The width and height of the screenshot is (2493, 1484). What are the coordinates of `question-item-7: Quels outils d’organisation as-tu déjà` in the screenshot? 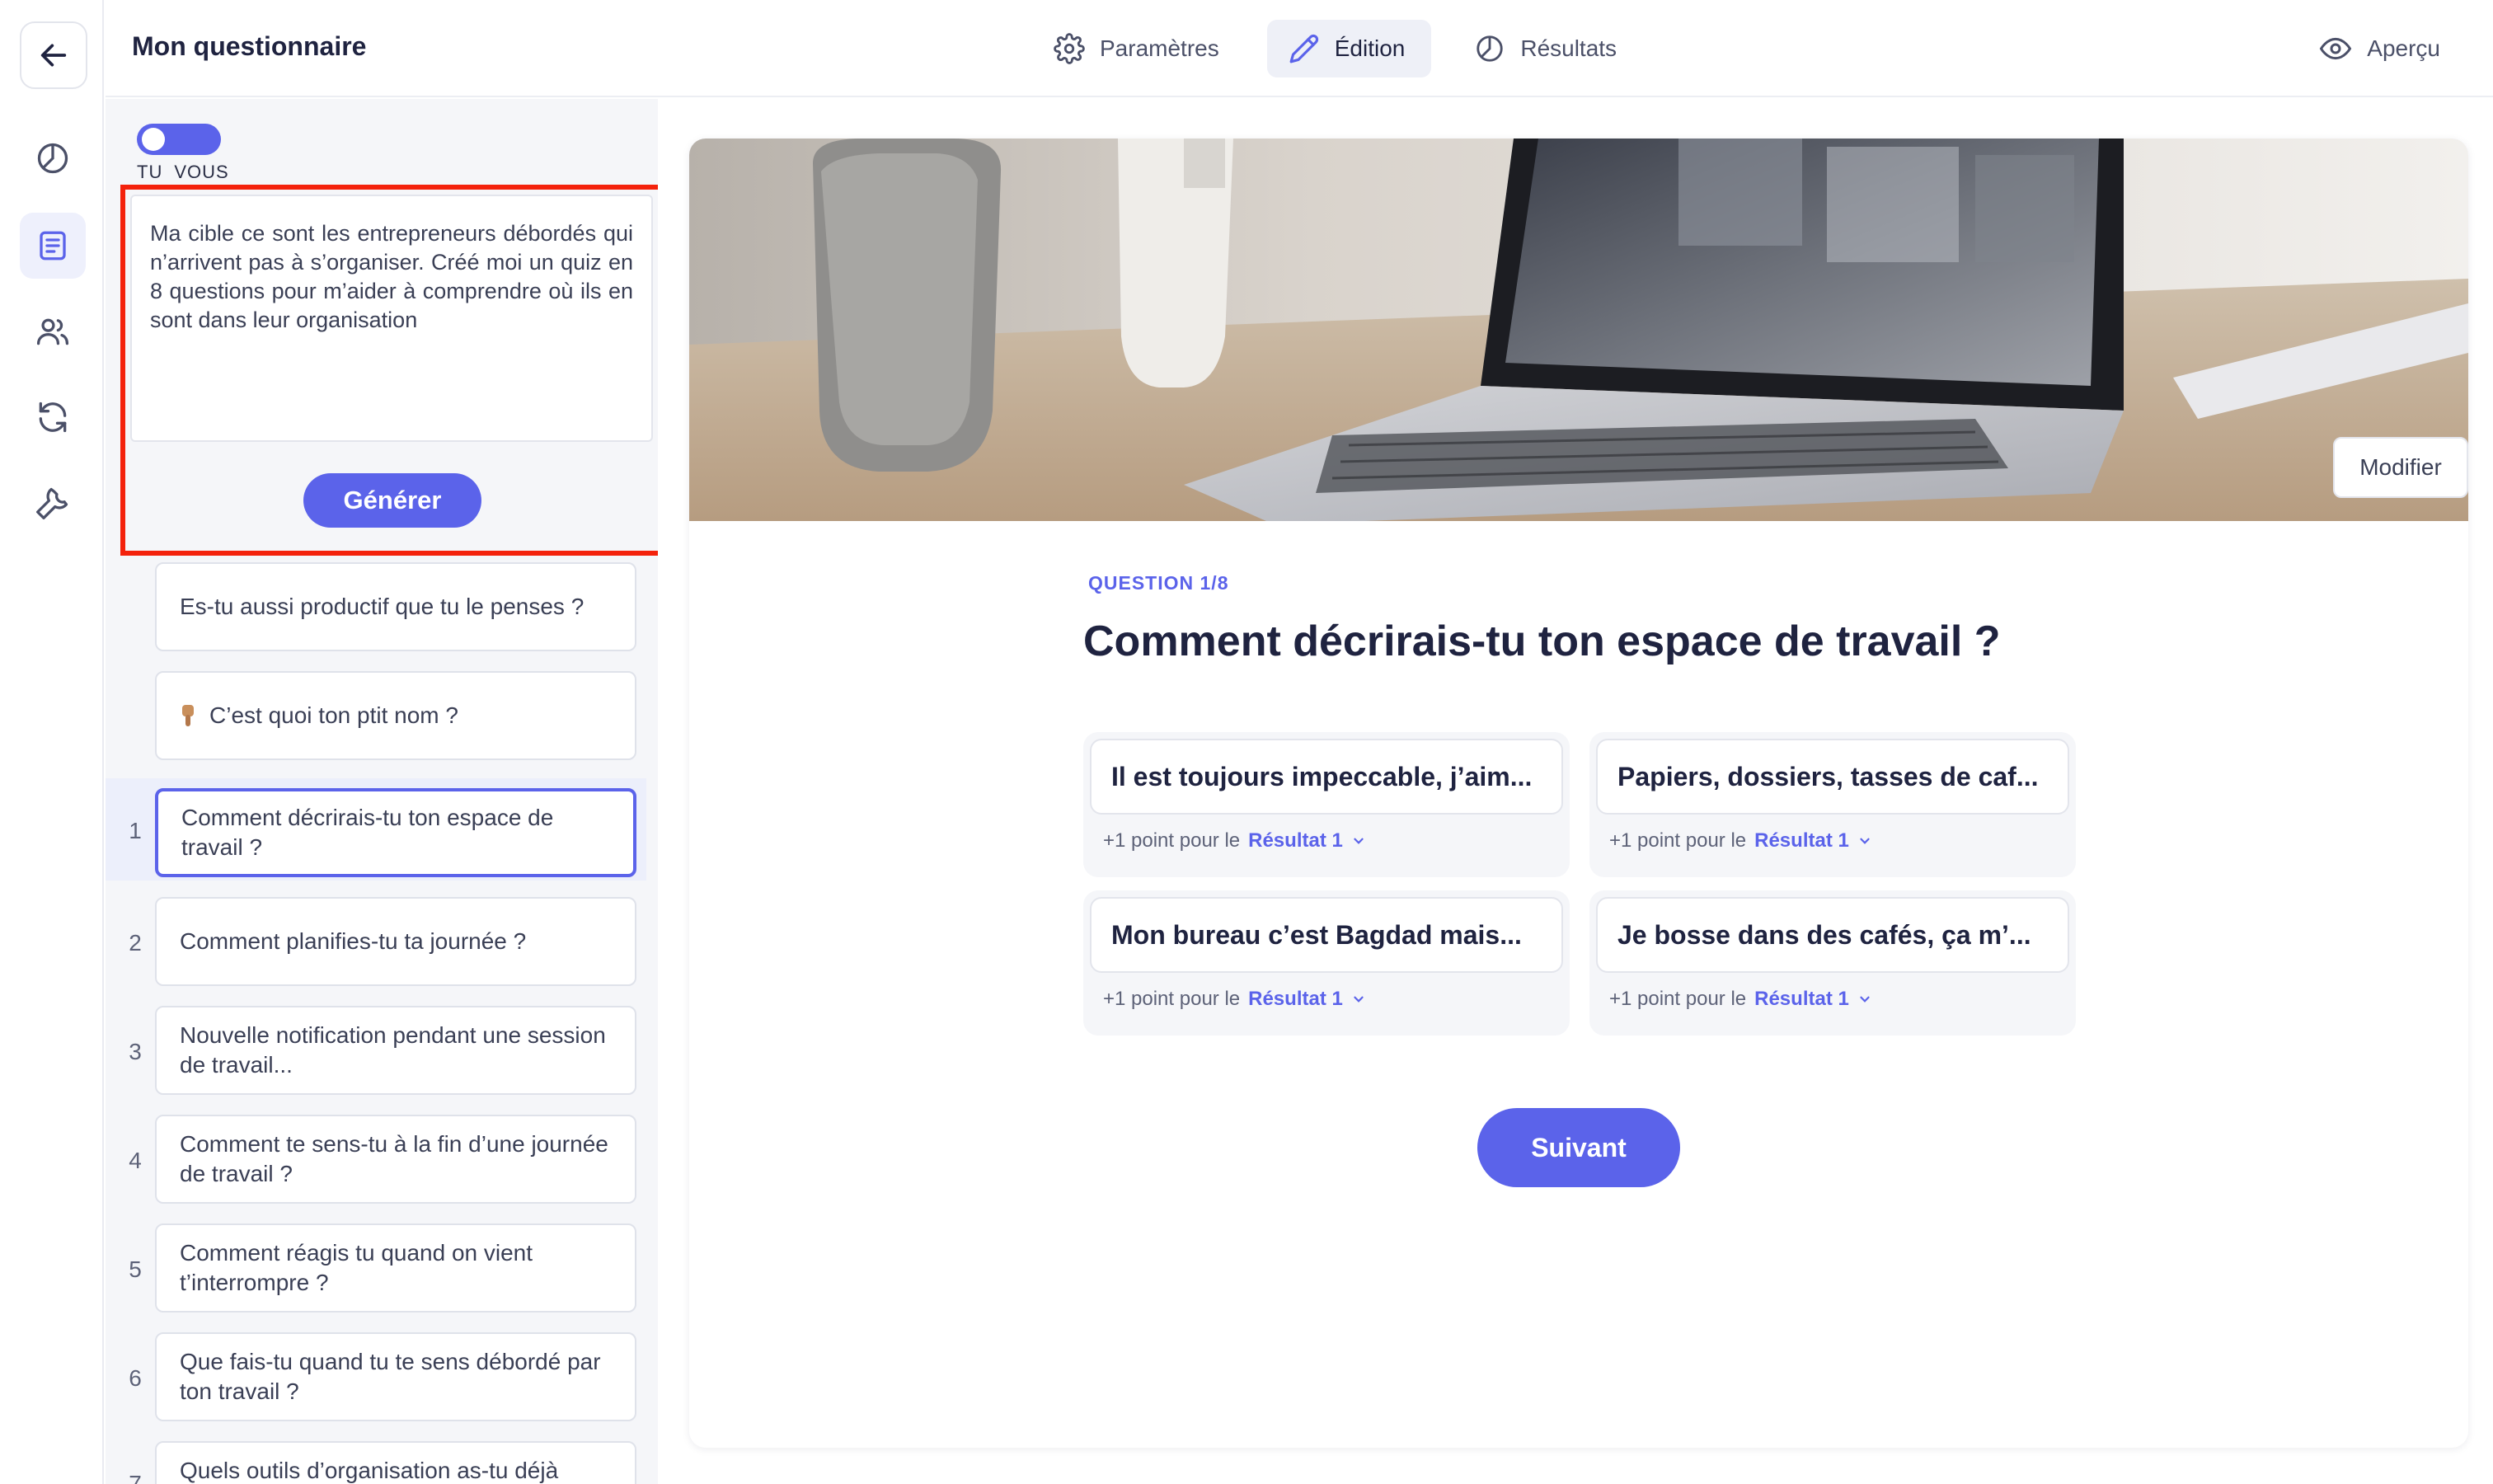 It's located at (395, 1462).